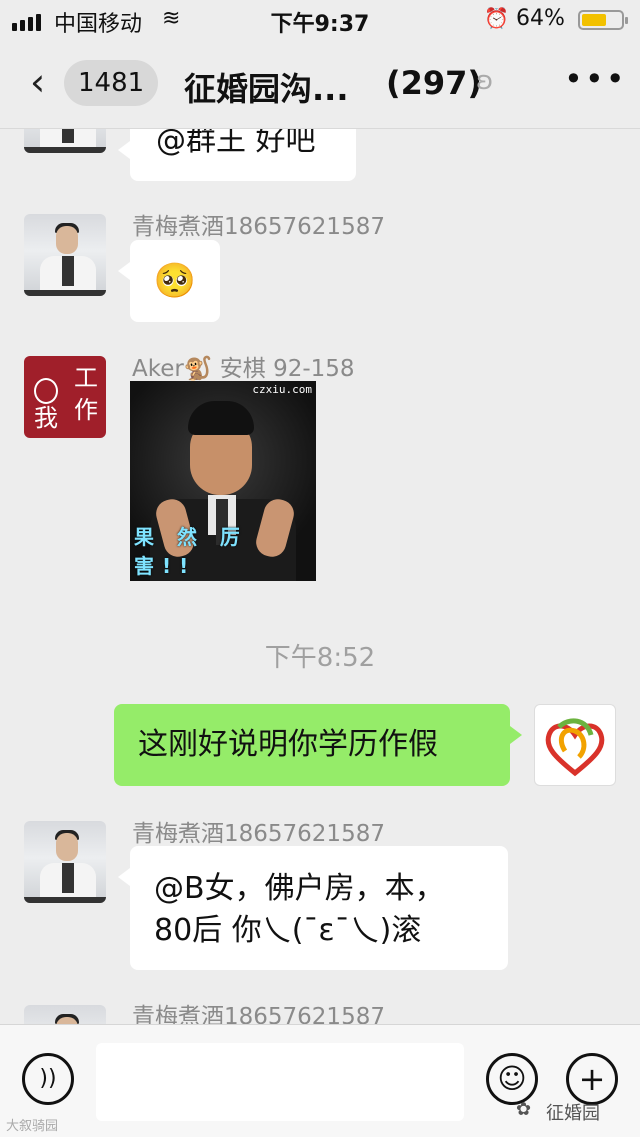 This screenshot has width=640, height=1137. I want to click on voice-icon: )), so click(48, 1078).